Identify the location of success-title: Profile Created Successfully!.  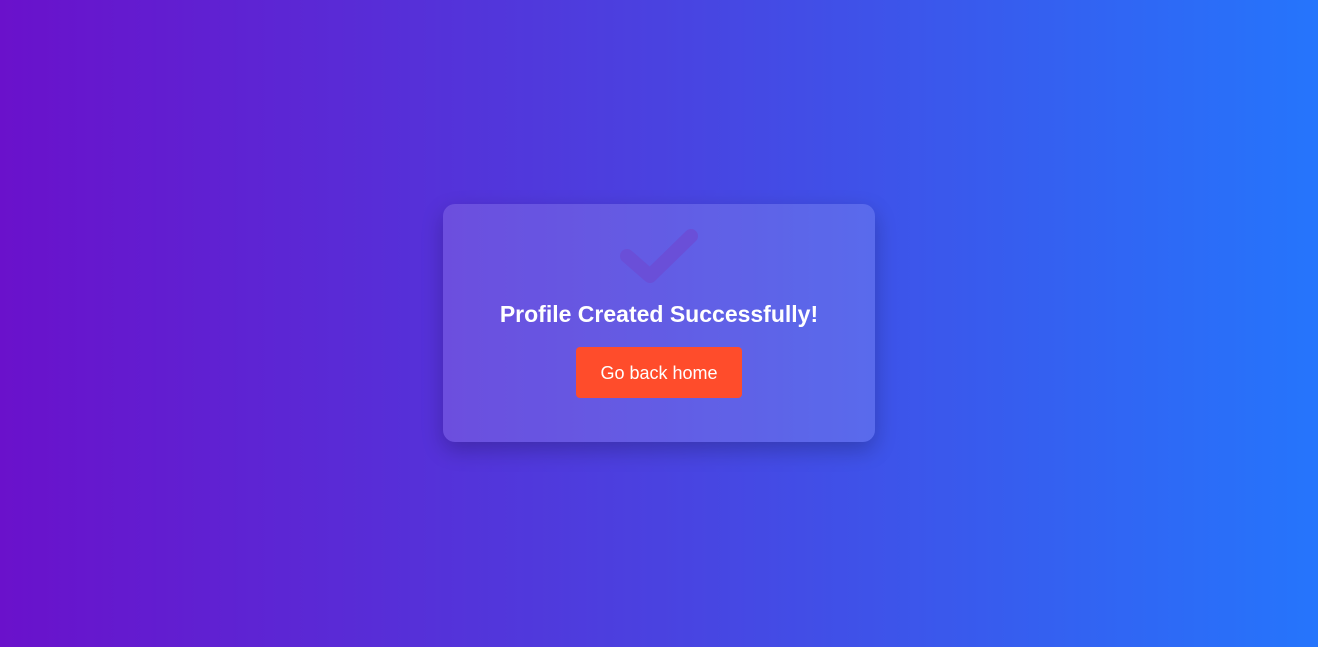
(659, 314).